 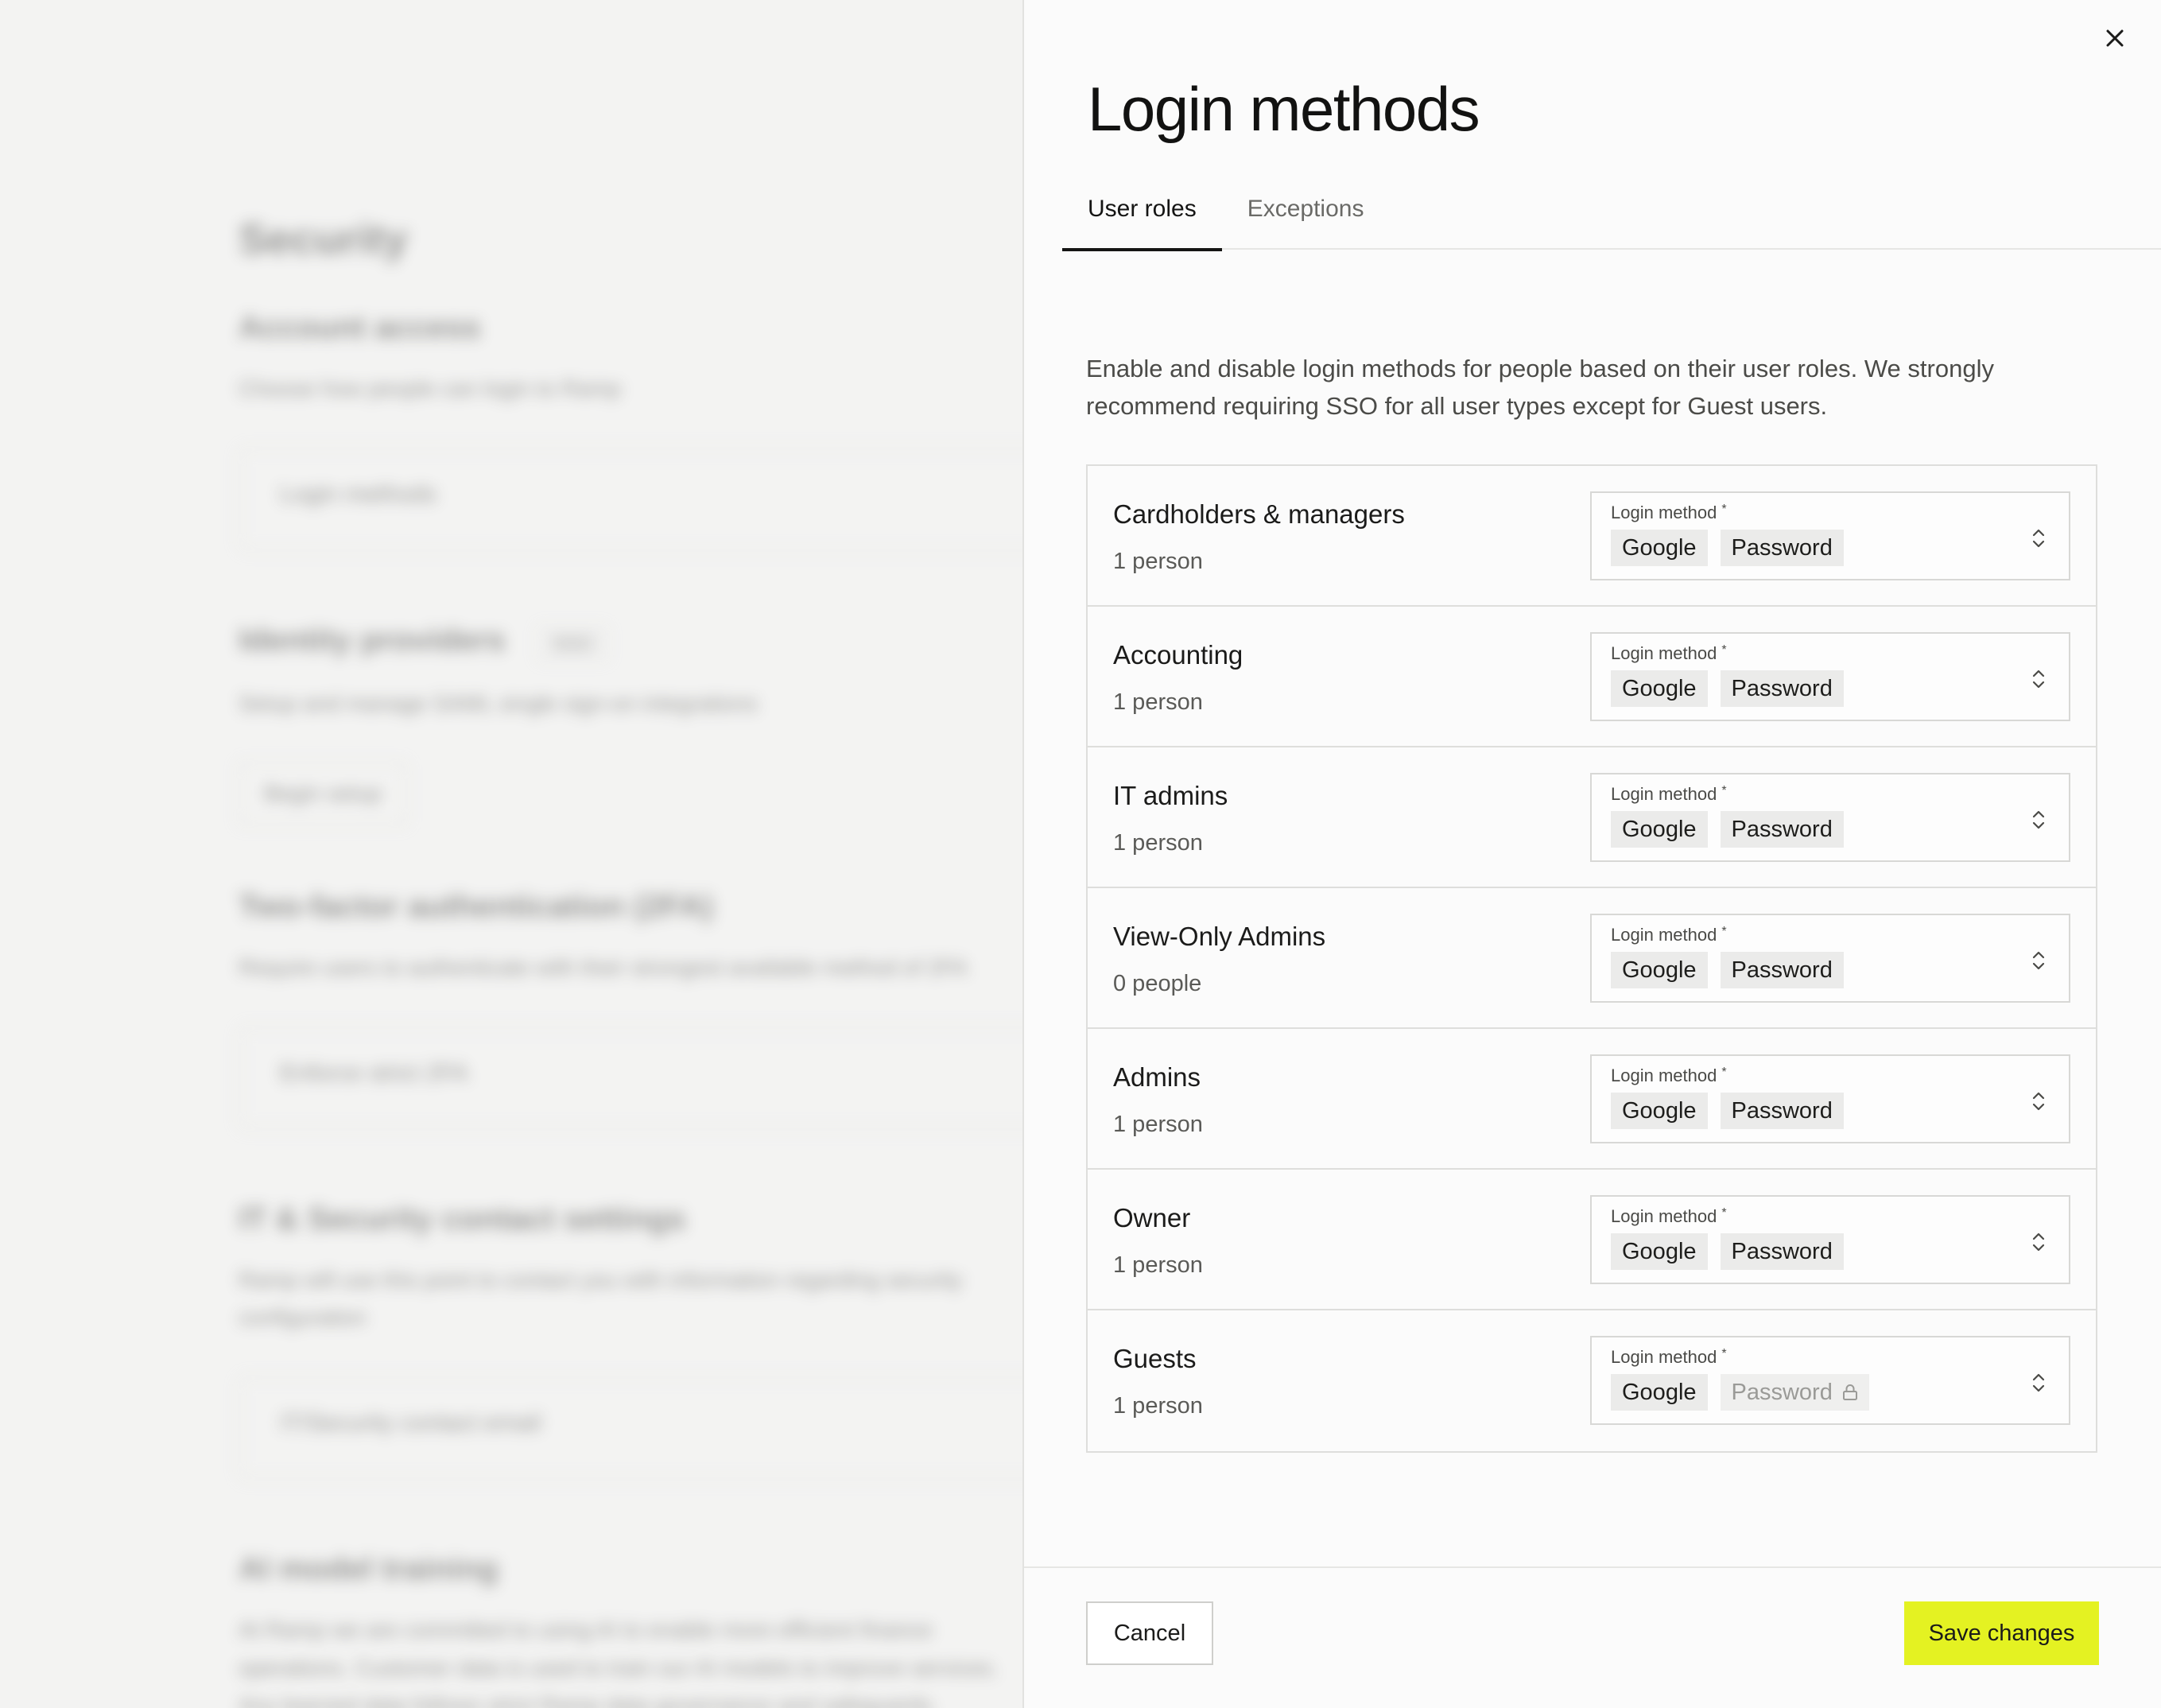 I want to click on close-button, so click(x=2115, y=38).